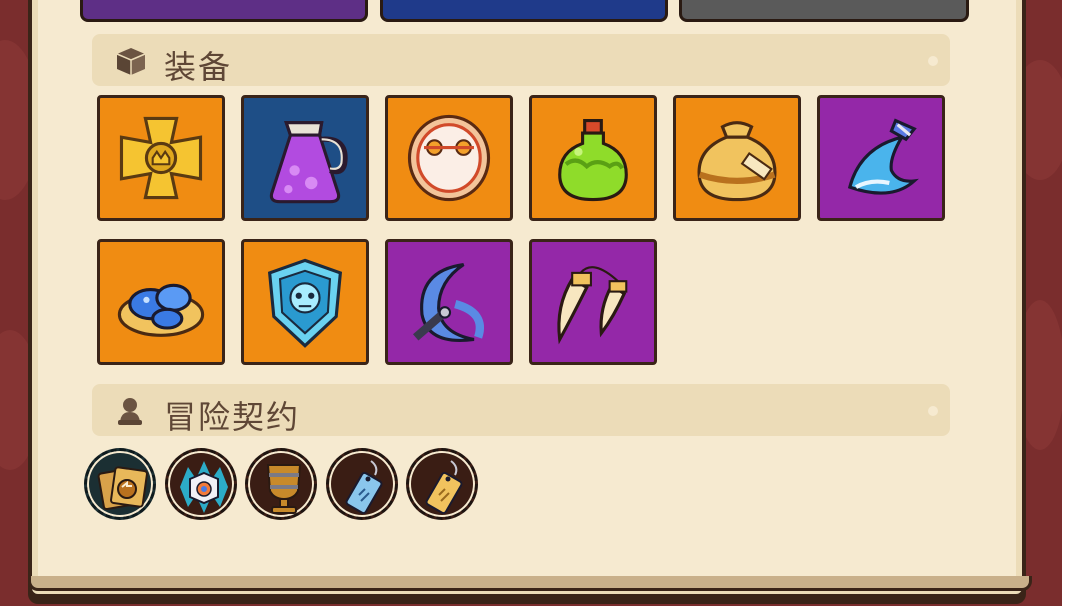  What do you see at coordinates (521, 60) in the screenshot?
I see `equipment-header: 装备` at bounding box center [521, 60].